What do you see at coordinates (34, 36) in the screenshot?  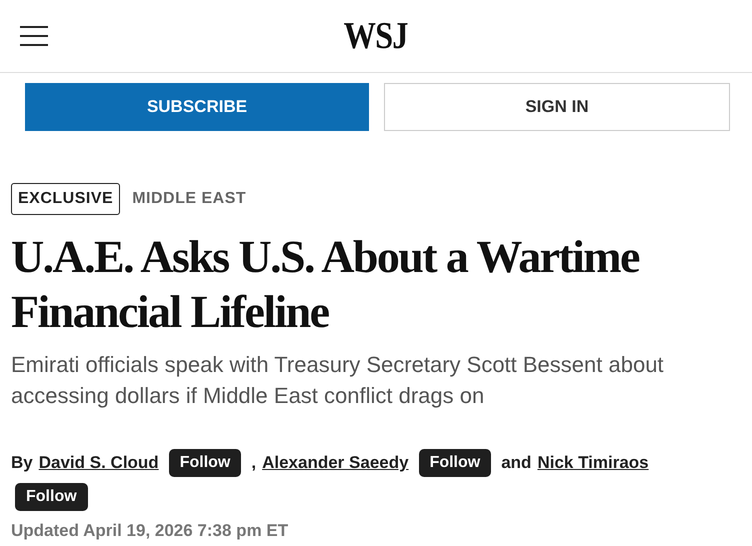 I see `menu-icon` at bounding box center [34, 36].